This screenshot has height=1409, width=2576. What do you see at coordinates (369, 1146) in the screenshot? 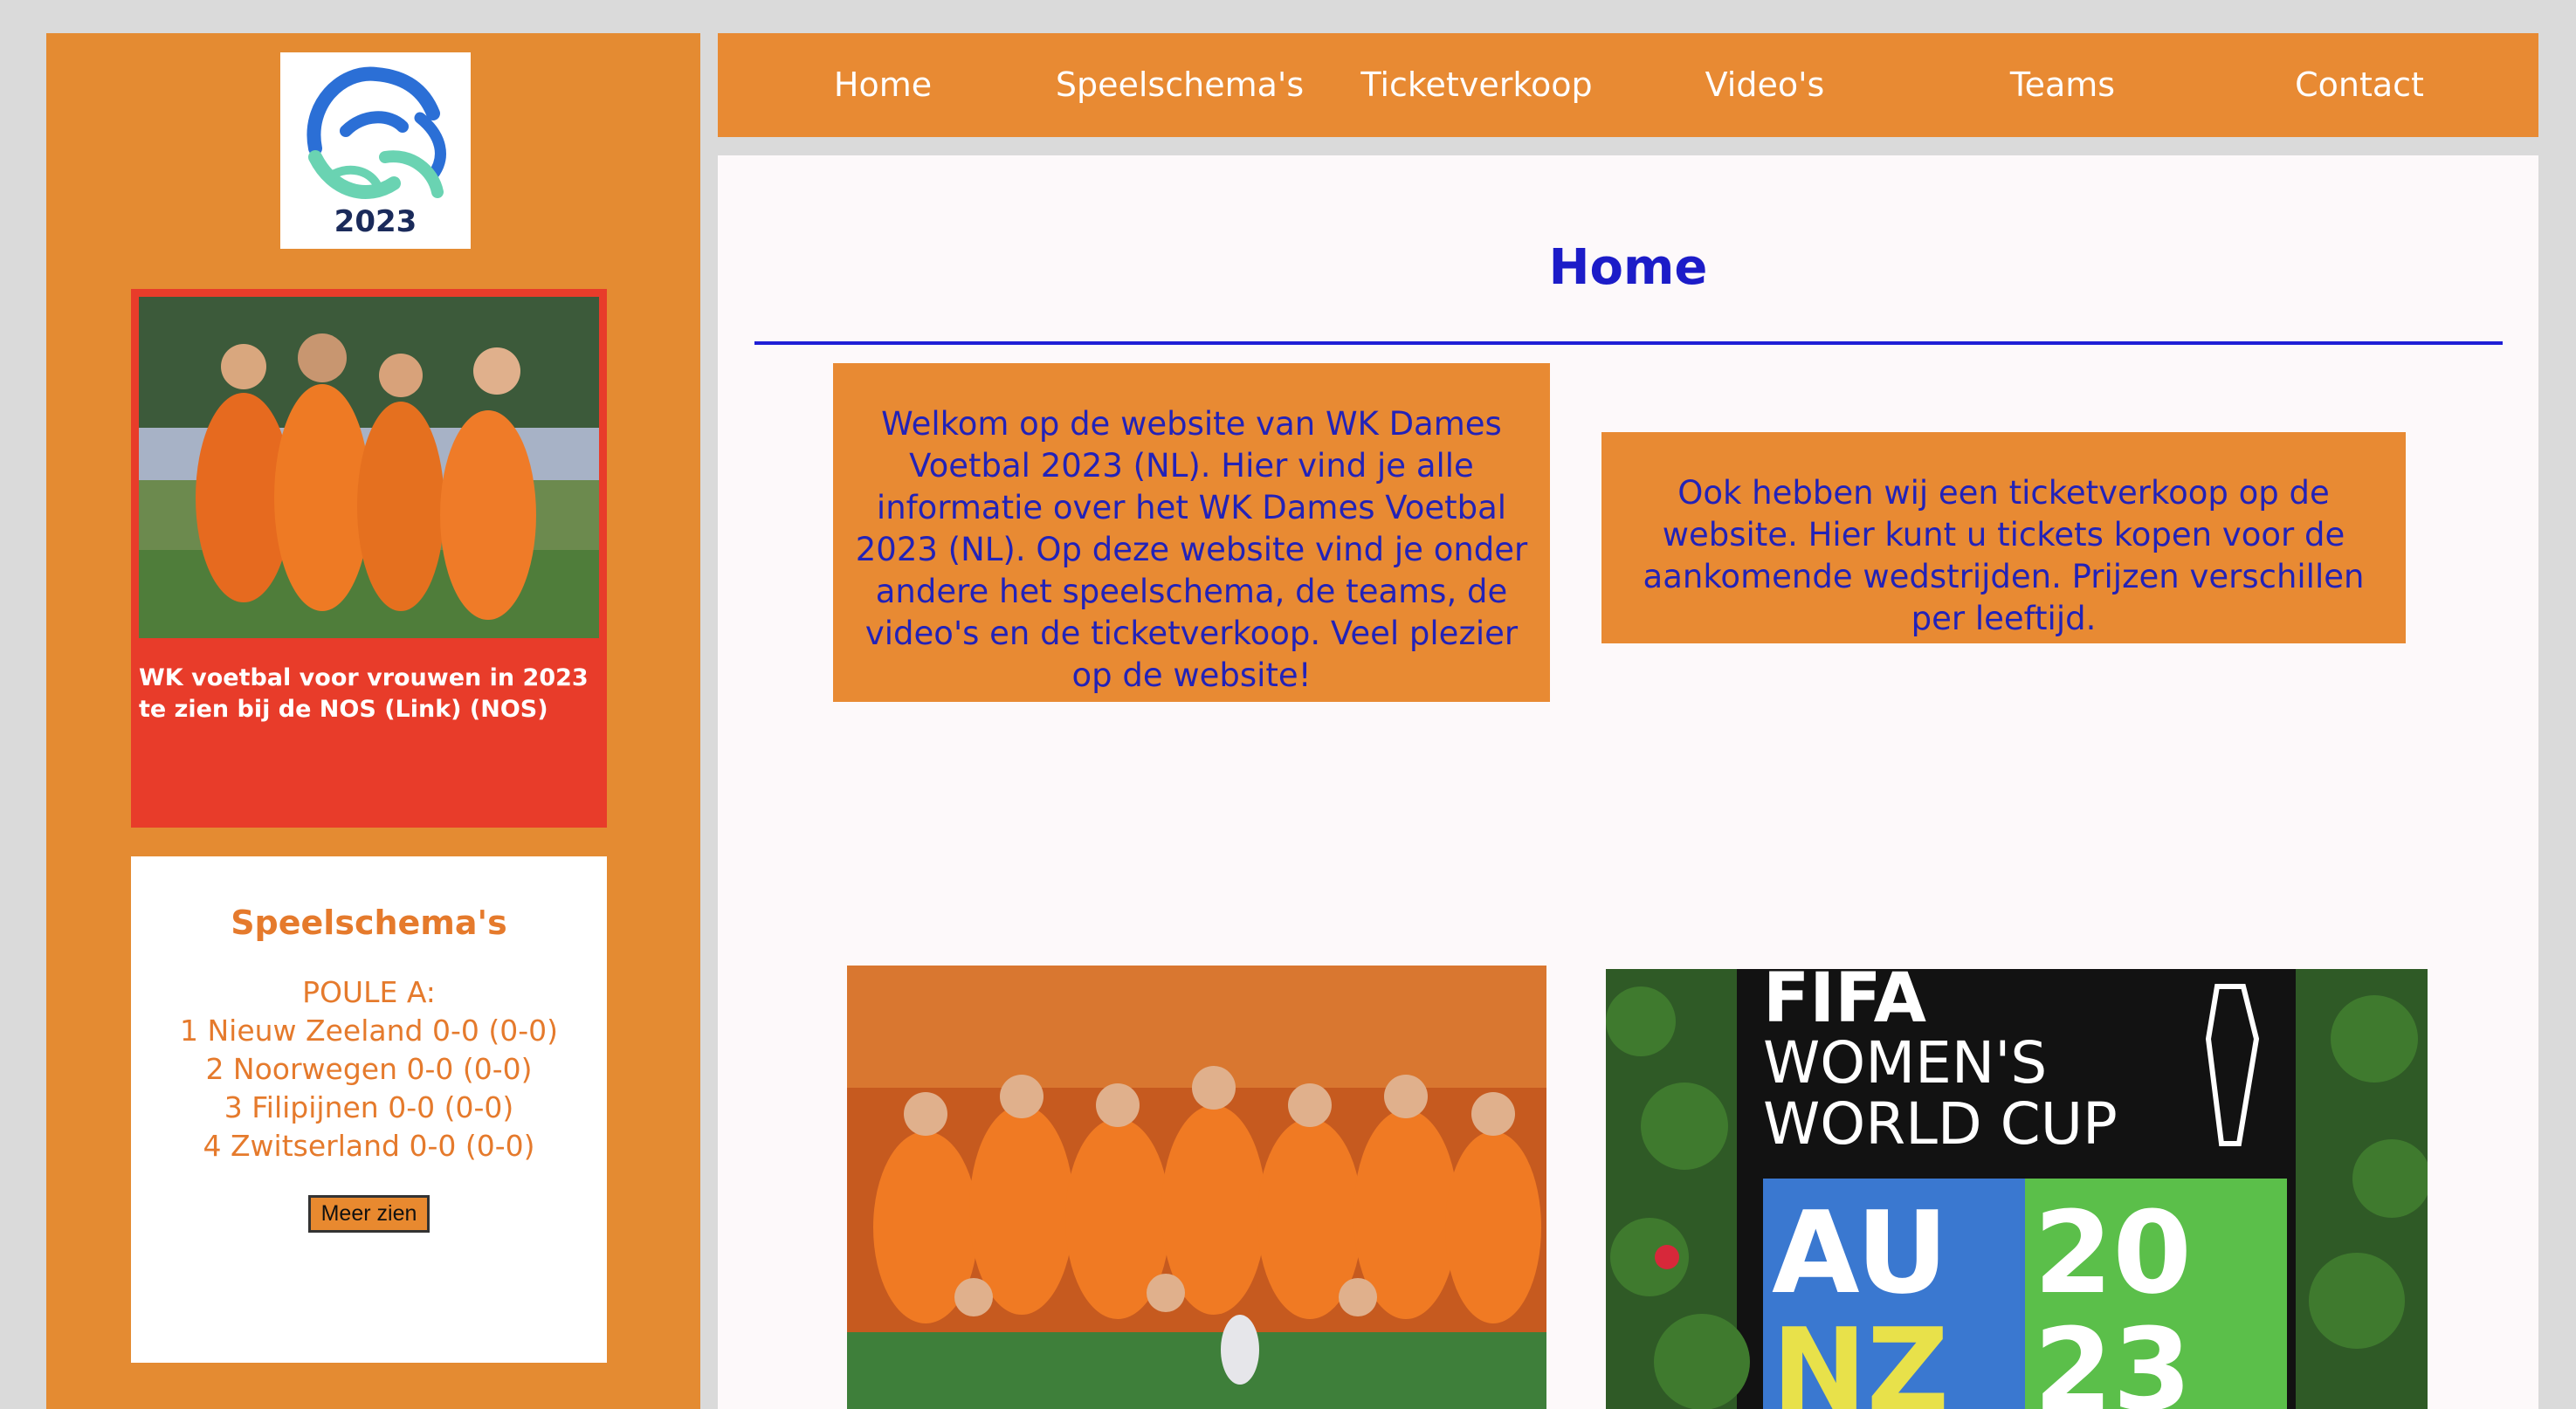
I see `schedule-row: 4 Zwitserland 0-0 (0-0)` at bounding box center [369, 1146].